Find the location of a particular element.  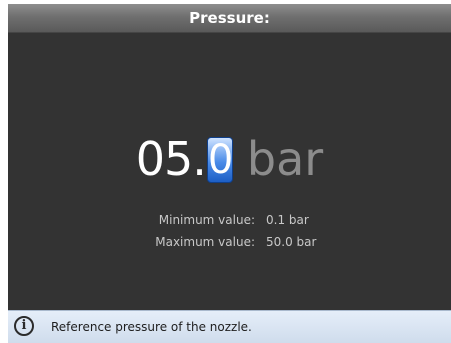

info-bar: i Reference pressure of the nozzle. is located at coordinates (229, 326).